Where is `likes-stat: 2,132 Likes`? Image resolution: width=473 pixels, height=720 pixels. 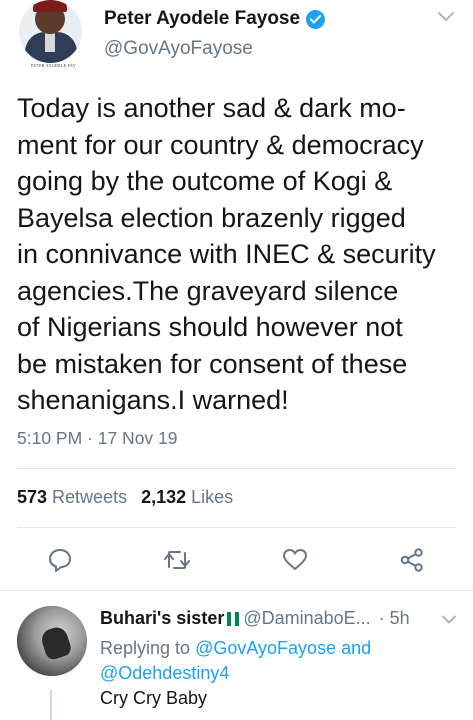
likes-stat: 2,132 Likes is located at coordinates (187, 497).